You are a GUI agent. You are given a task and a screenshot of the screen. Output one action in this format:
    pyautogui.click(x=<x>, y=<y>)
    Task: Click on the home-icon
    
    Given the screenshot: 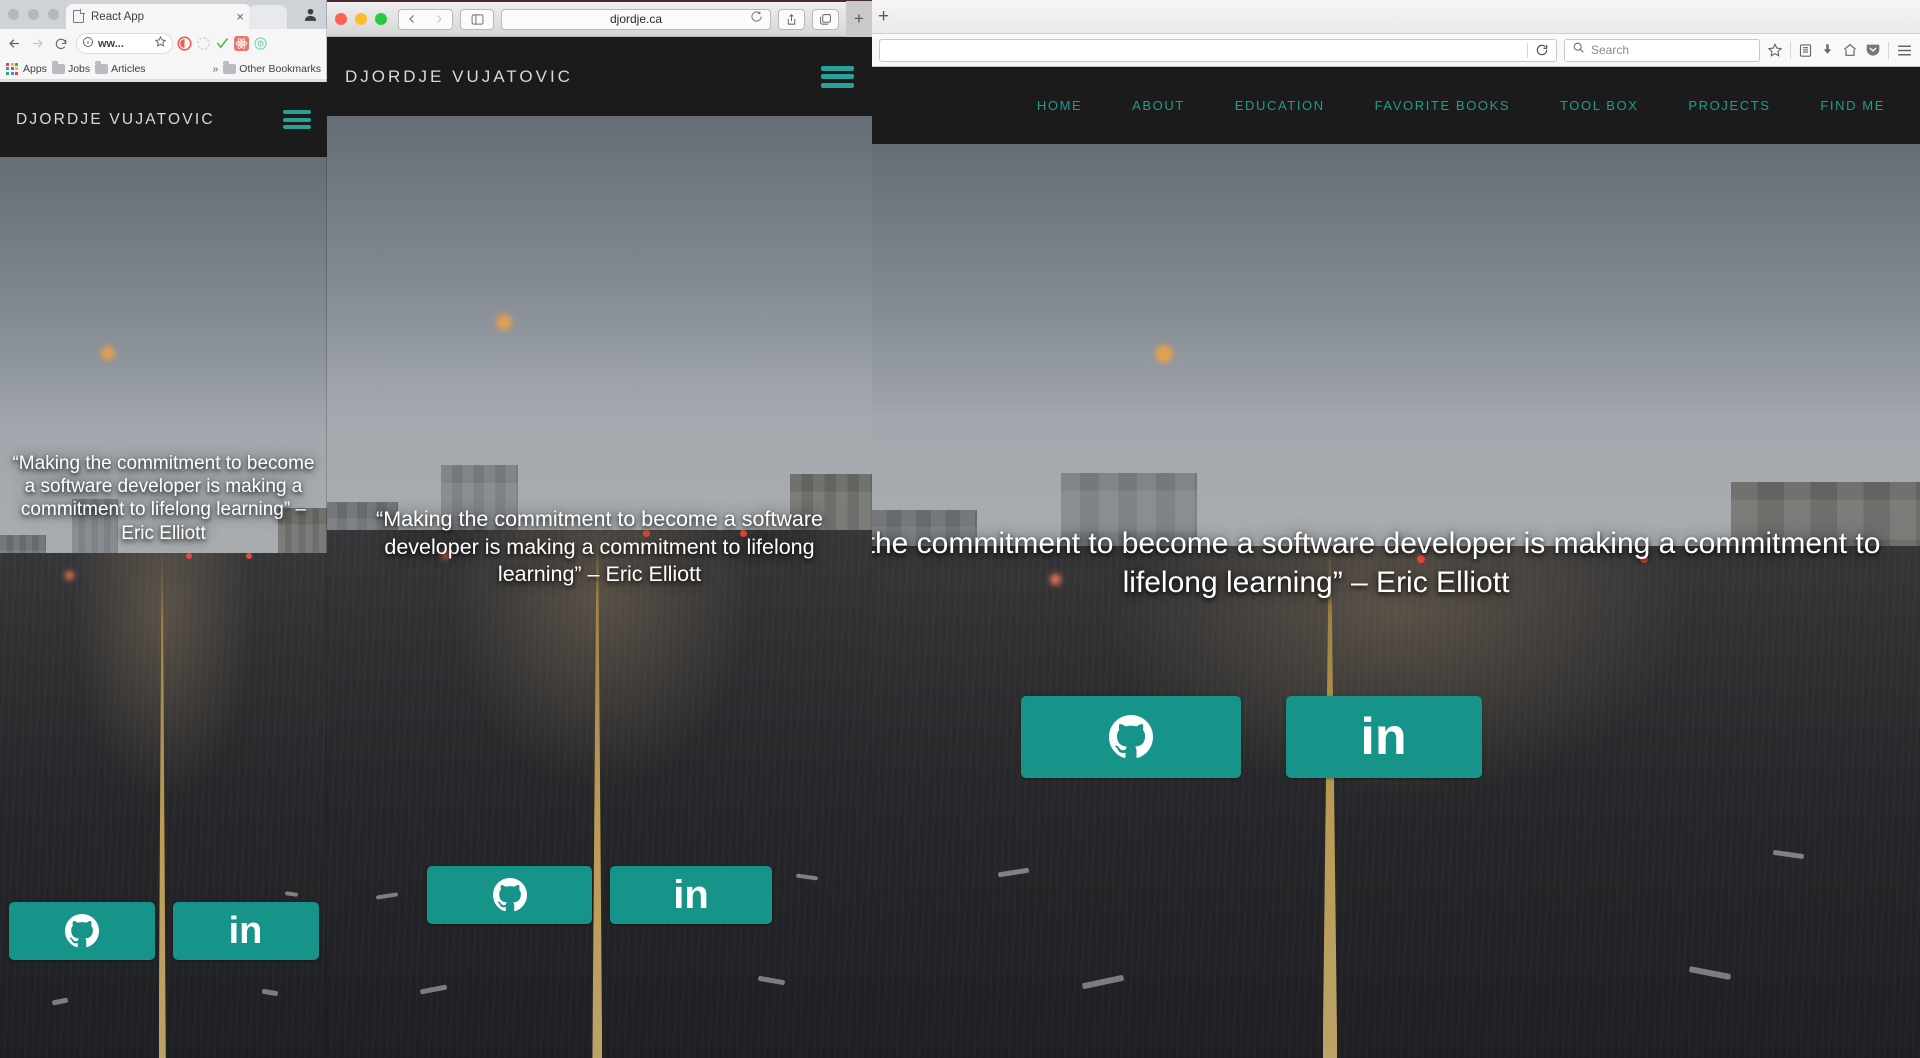 What is the action you would take?
    pyautogui.click(x=1850, y=50)
    